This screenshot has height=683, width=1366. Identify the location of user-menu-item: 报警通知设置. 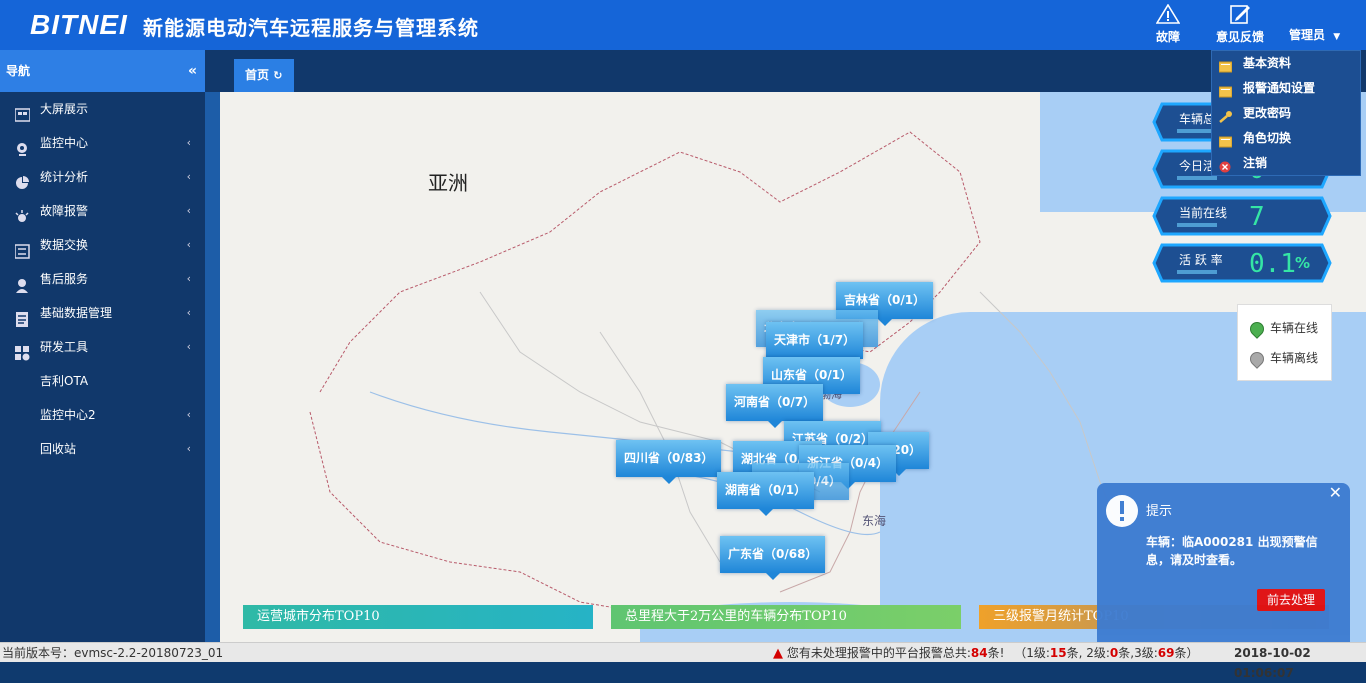
(1286, 88).